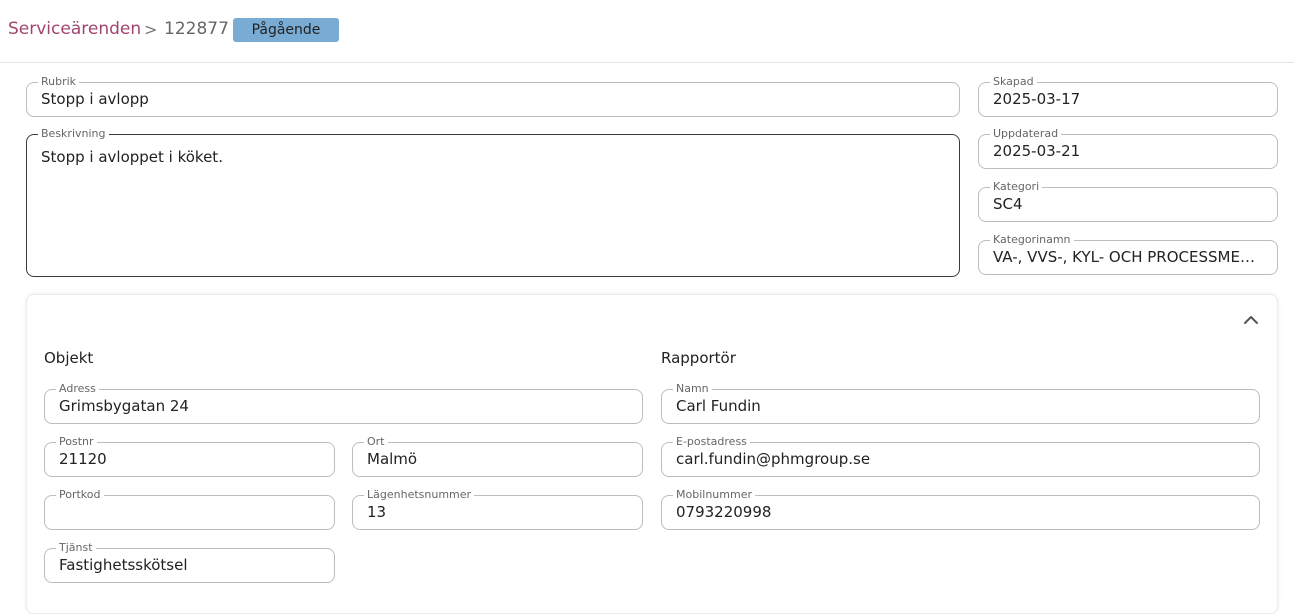 Image resolution: width=1294 pixels, height=614 pixels. I want to click on lagenhetsnummer-label: Lägenhetsnummer, so click(419, 495).